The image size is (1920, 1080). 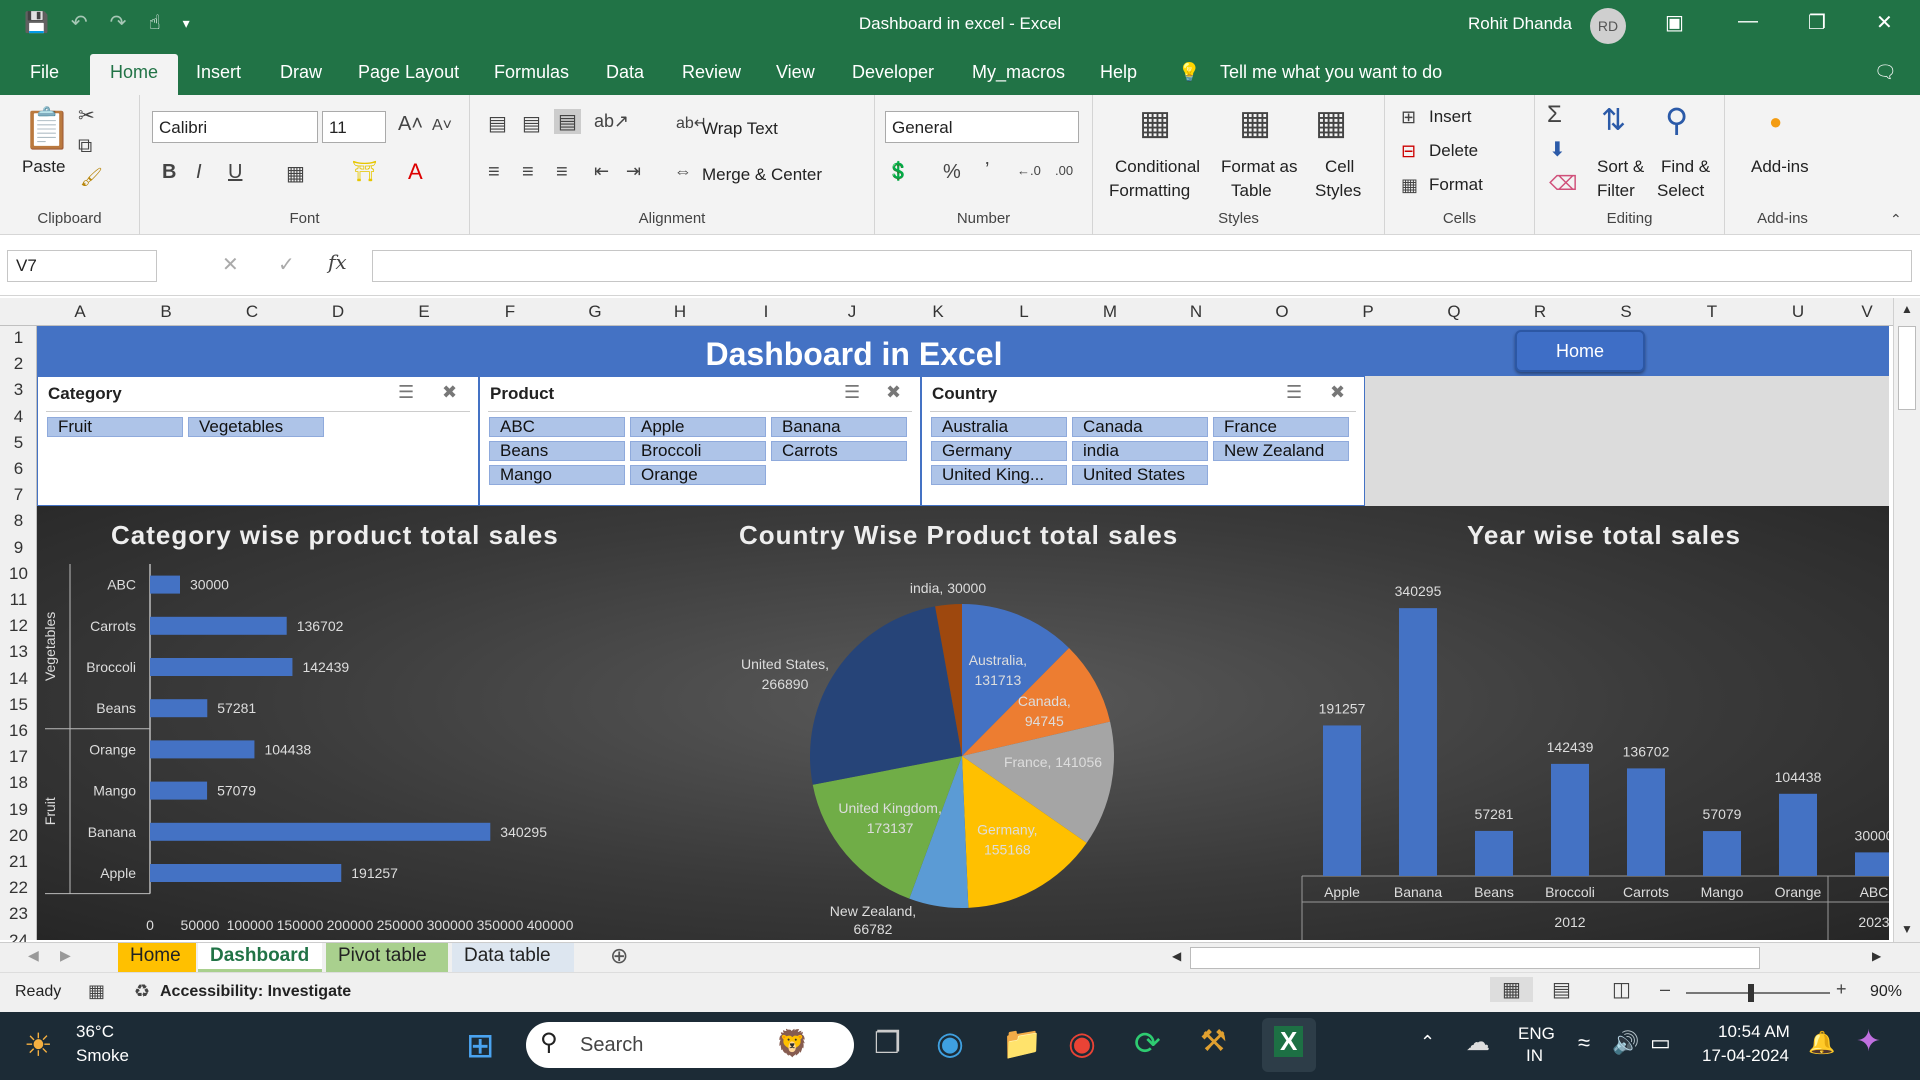 What do you see at coordinates (38, 1045) in the screenshot?
I see `weather-icon: ☀` at bounding box center [38, 1045].